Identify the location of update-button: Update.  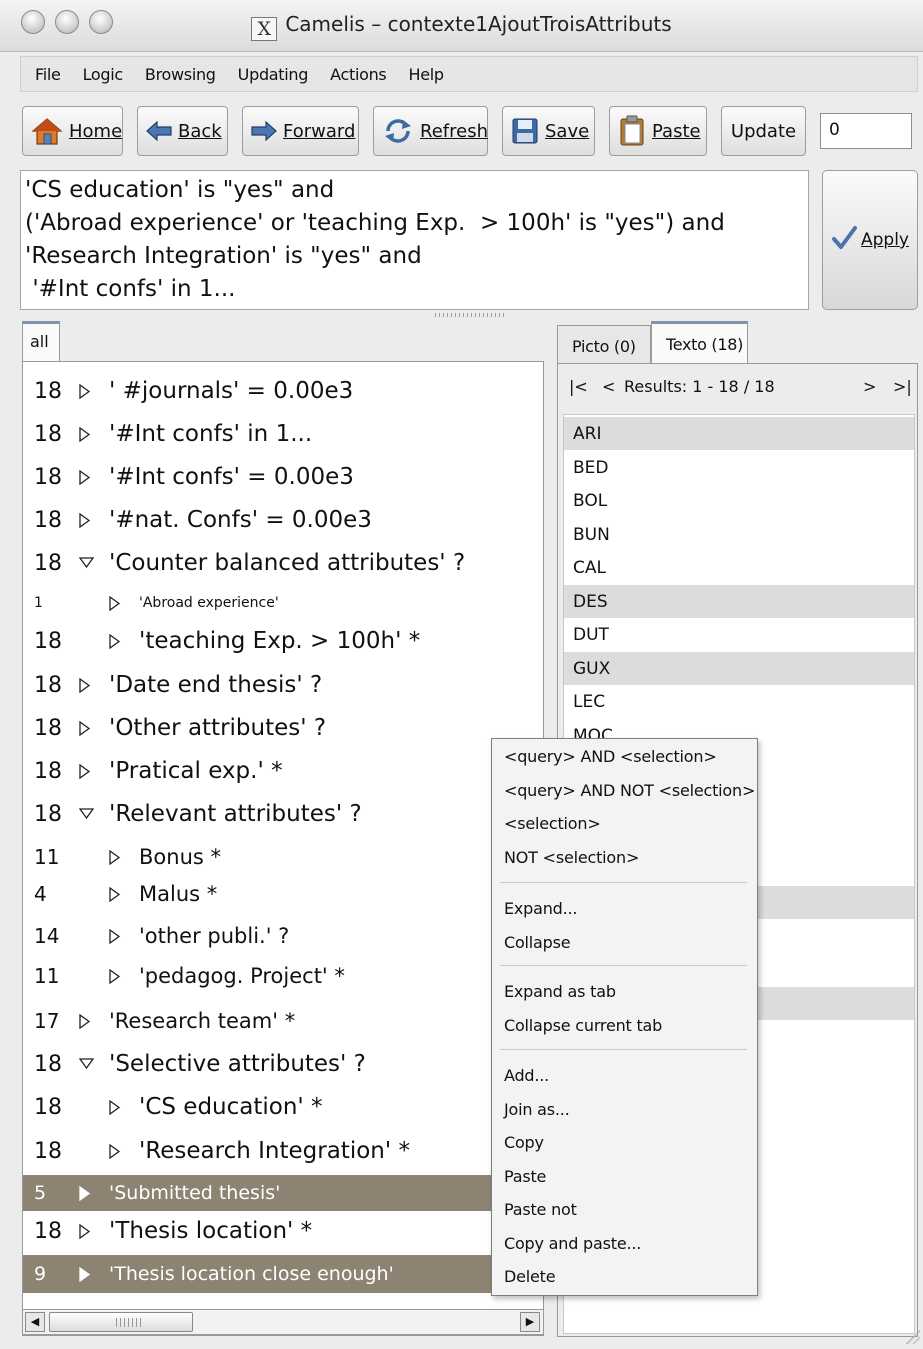
(763, 131).